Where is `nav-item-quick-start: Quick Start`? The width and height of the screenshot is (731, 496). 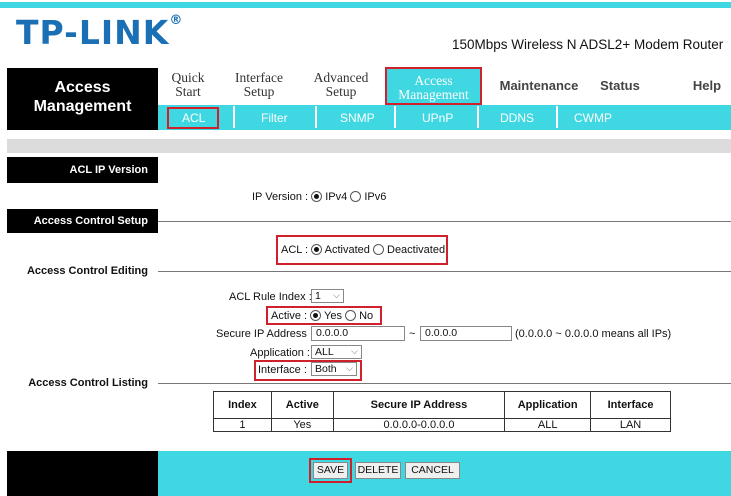
nav-item-quick-start: Quick Start is located at coordinates (188, 85).